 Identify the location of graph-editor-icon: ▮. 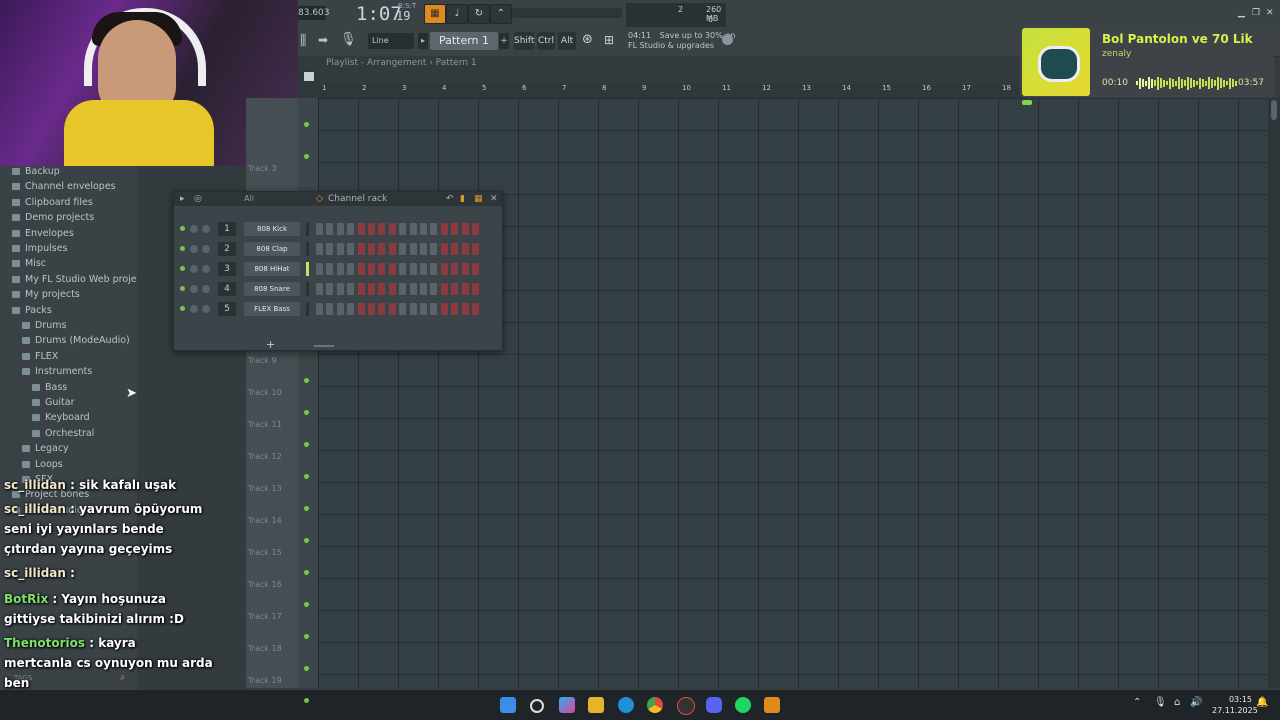
(462, 199).